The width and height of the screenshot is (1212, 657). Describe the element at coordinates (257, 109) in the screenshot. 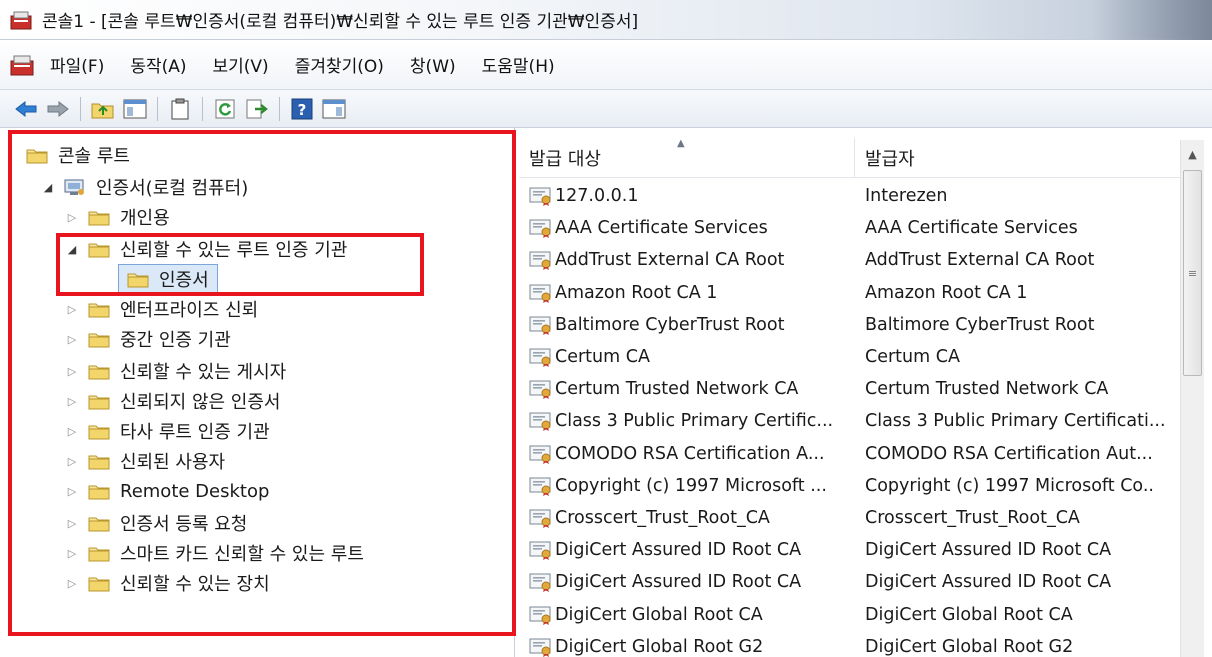

I see `export-list-button` at that location.